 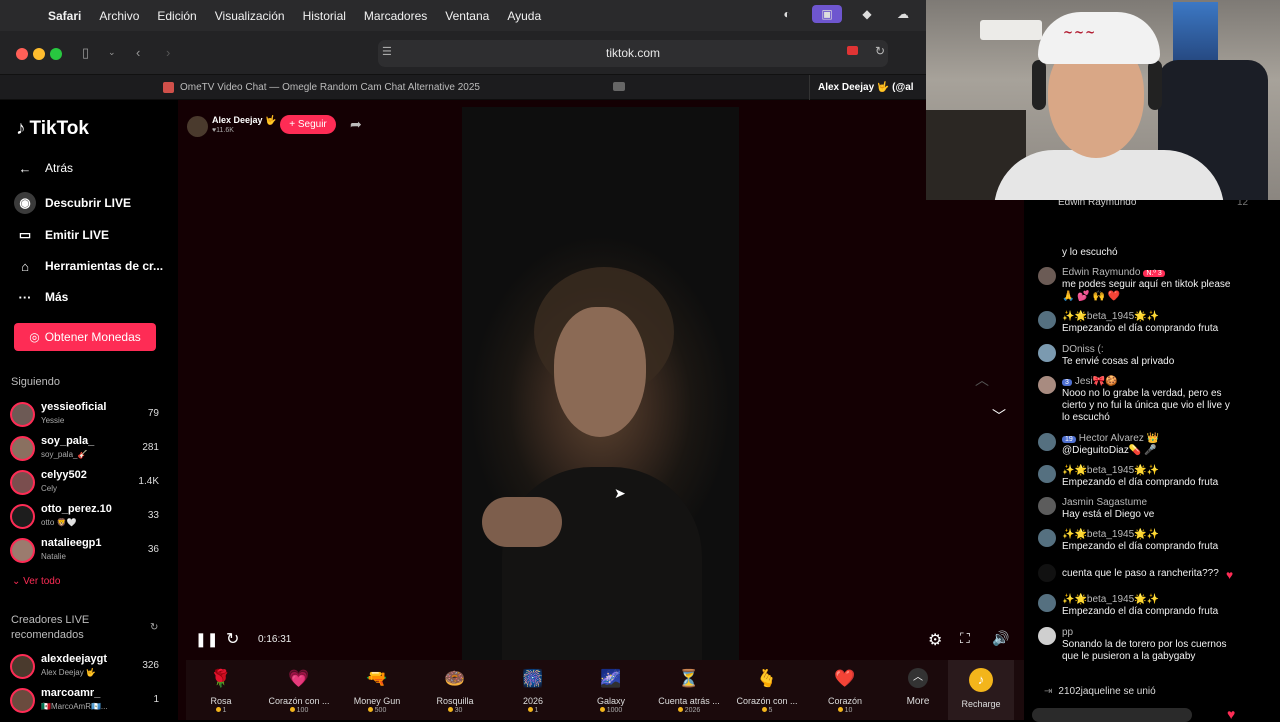 I want to click on menu-marcadores: Marcadores, so click(x=395, y=16).